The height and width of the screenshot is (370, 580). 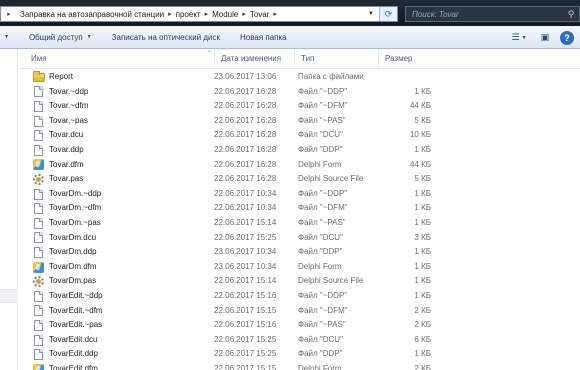 I want to click on file-name-cell: Tovar.~pas, so click(x=121, y=121).